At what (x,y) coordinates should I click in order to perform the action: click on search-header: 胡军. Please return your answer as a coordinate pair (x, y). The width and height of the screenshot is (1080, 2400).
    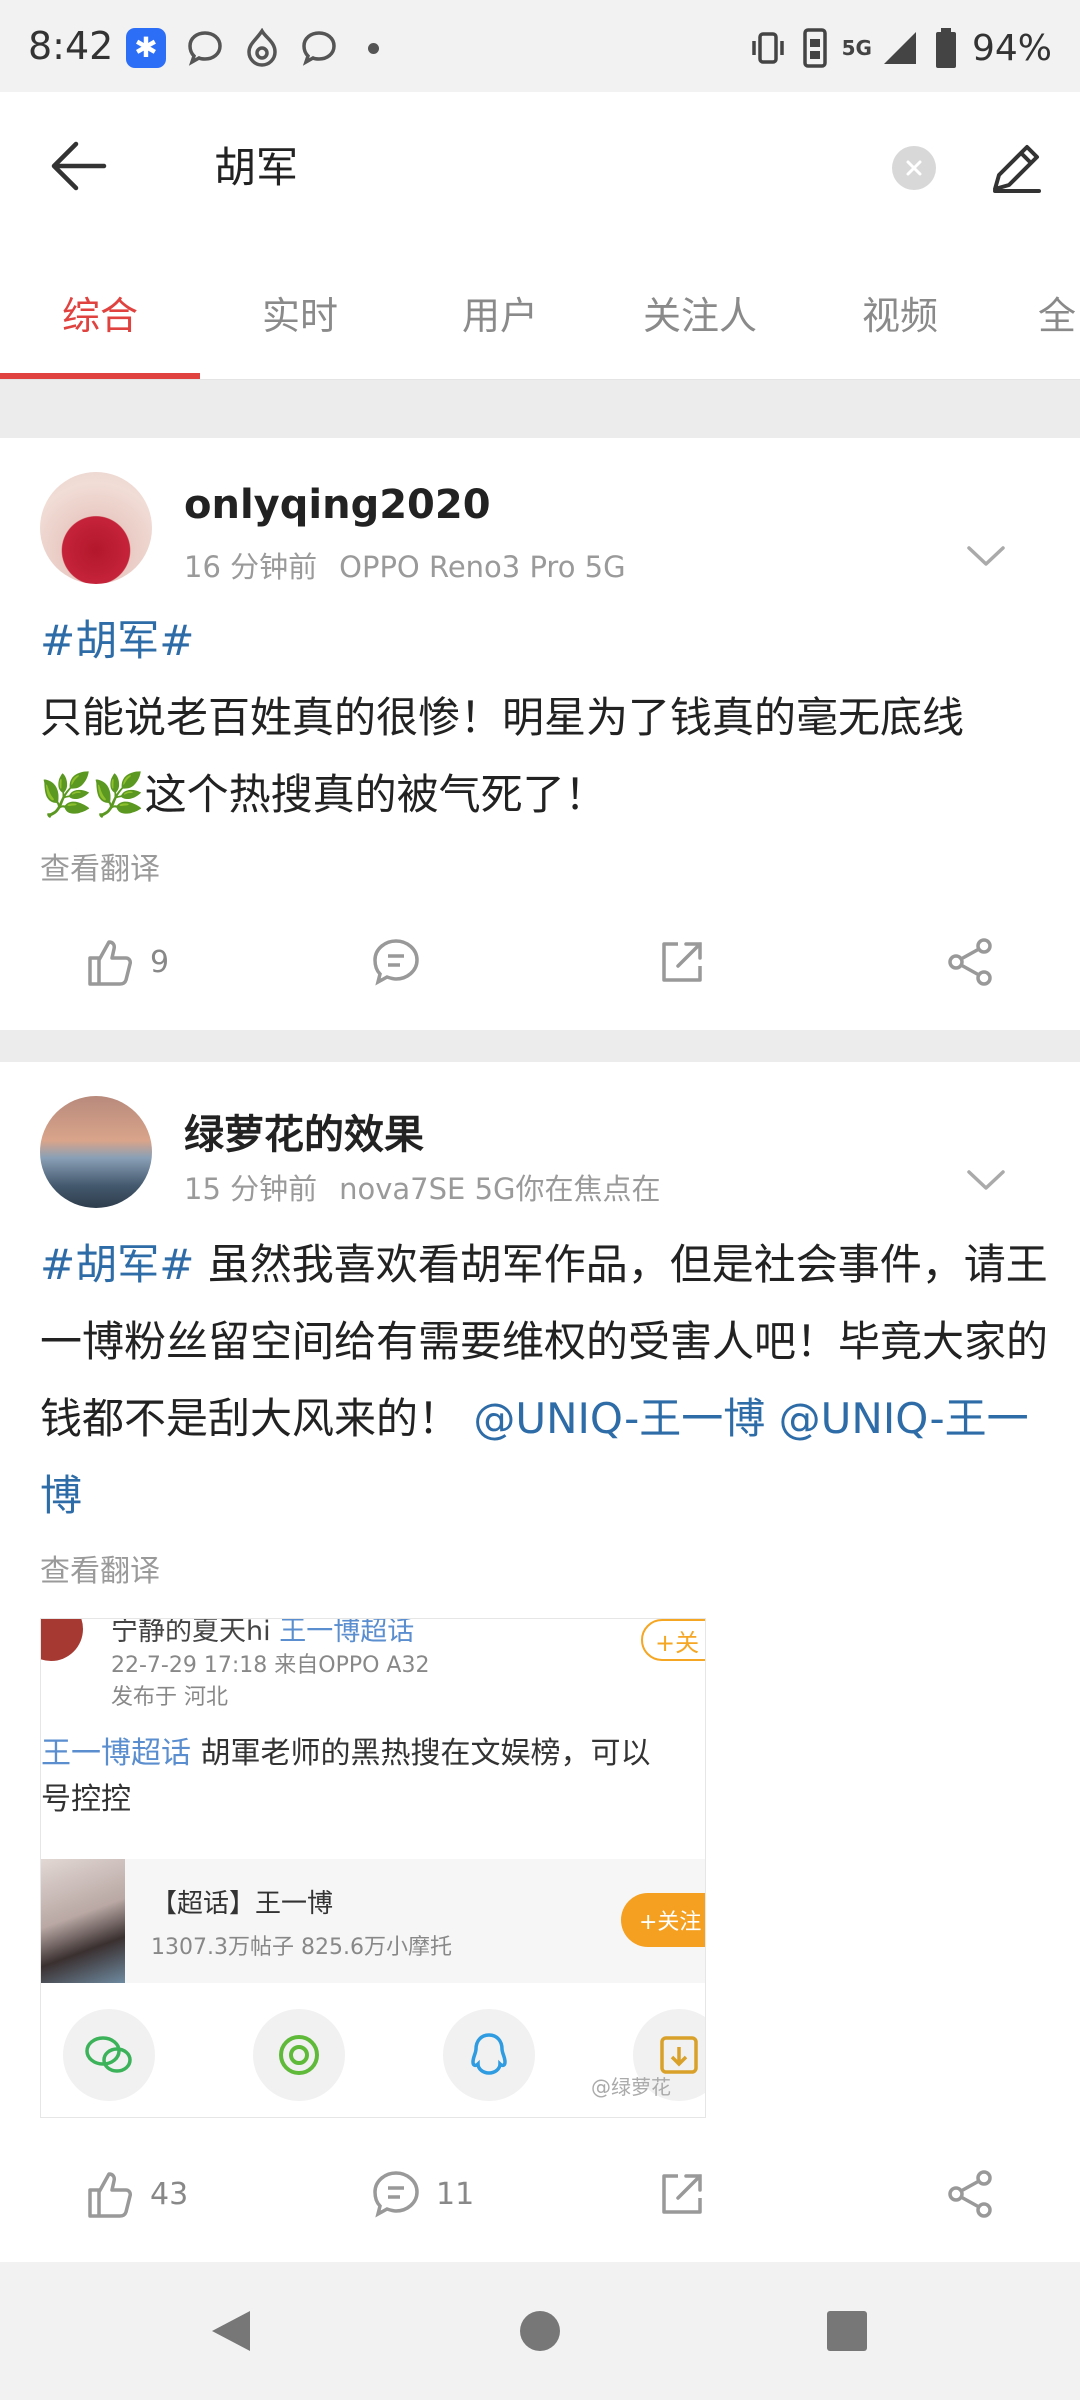
    Looking at the image, I should click on (540, 168).